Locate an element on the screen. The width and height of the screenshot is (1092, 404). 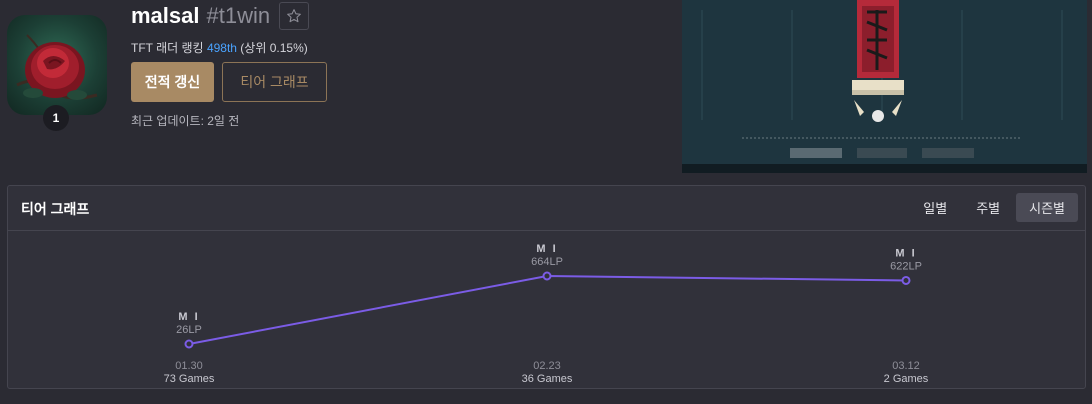
x-tick-label: 02.23 is located at coordinates (547, 366).